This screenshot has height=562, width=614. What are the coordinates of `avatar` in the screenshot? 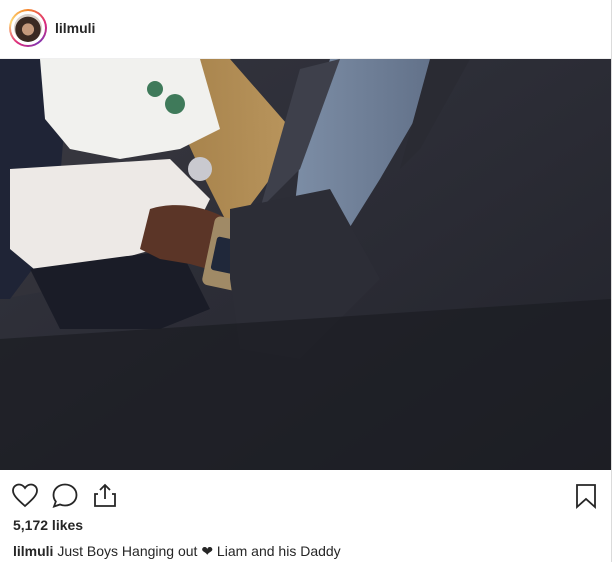 It's located at (28, 28).